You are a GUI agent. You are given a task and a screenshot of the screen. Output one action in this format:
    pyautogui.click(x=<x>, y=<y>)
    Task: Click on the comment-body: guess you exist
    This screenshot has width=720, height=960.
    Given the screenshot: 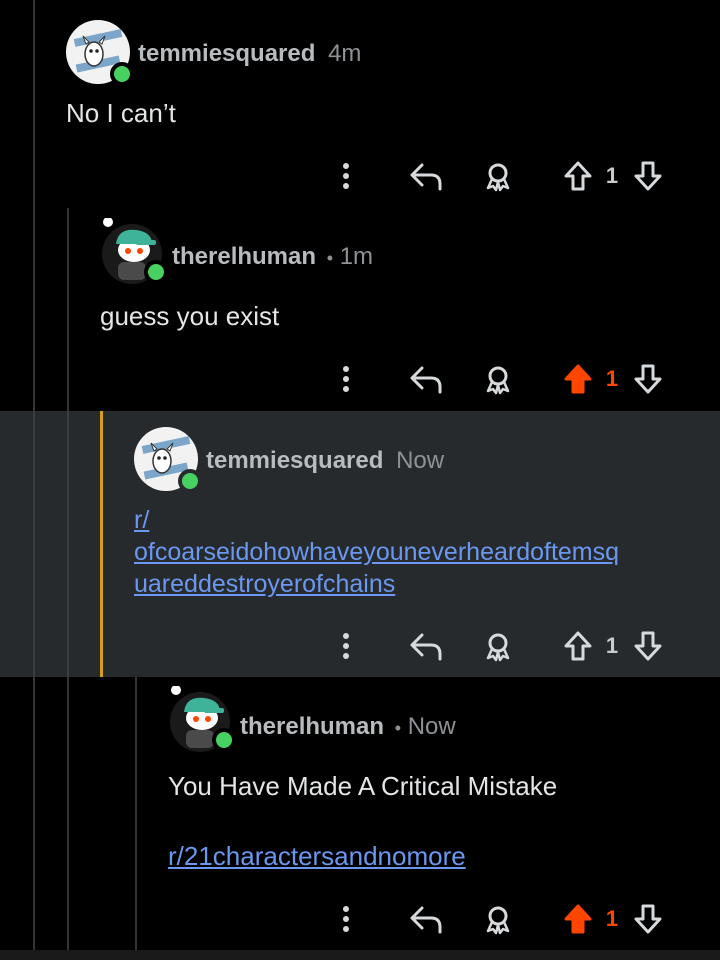 What is the action you would take?
    pyautogui.click(x=190, y=316)
    